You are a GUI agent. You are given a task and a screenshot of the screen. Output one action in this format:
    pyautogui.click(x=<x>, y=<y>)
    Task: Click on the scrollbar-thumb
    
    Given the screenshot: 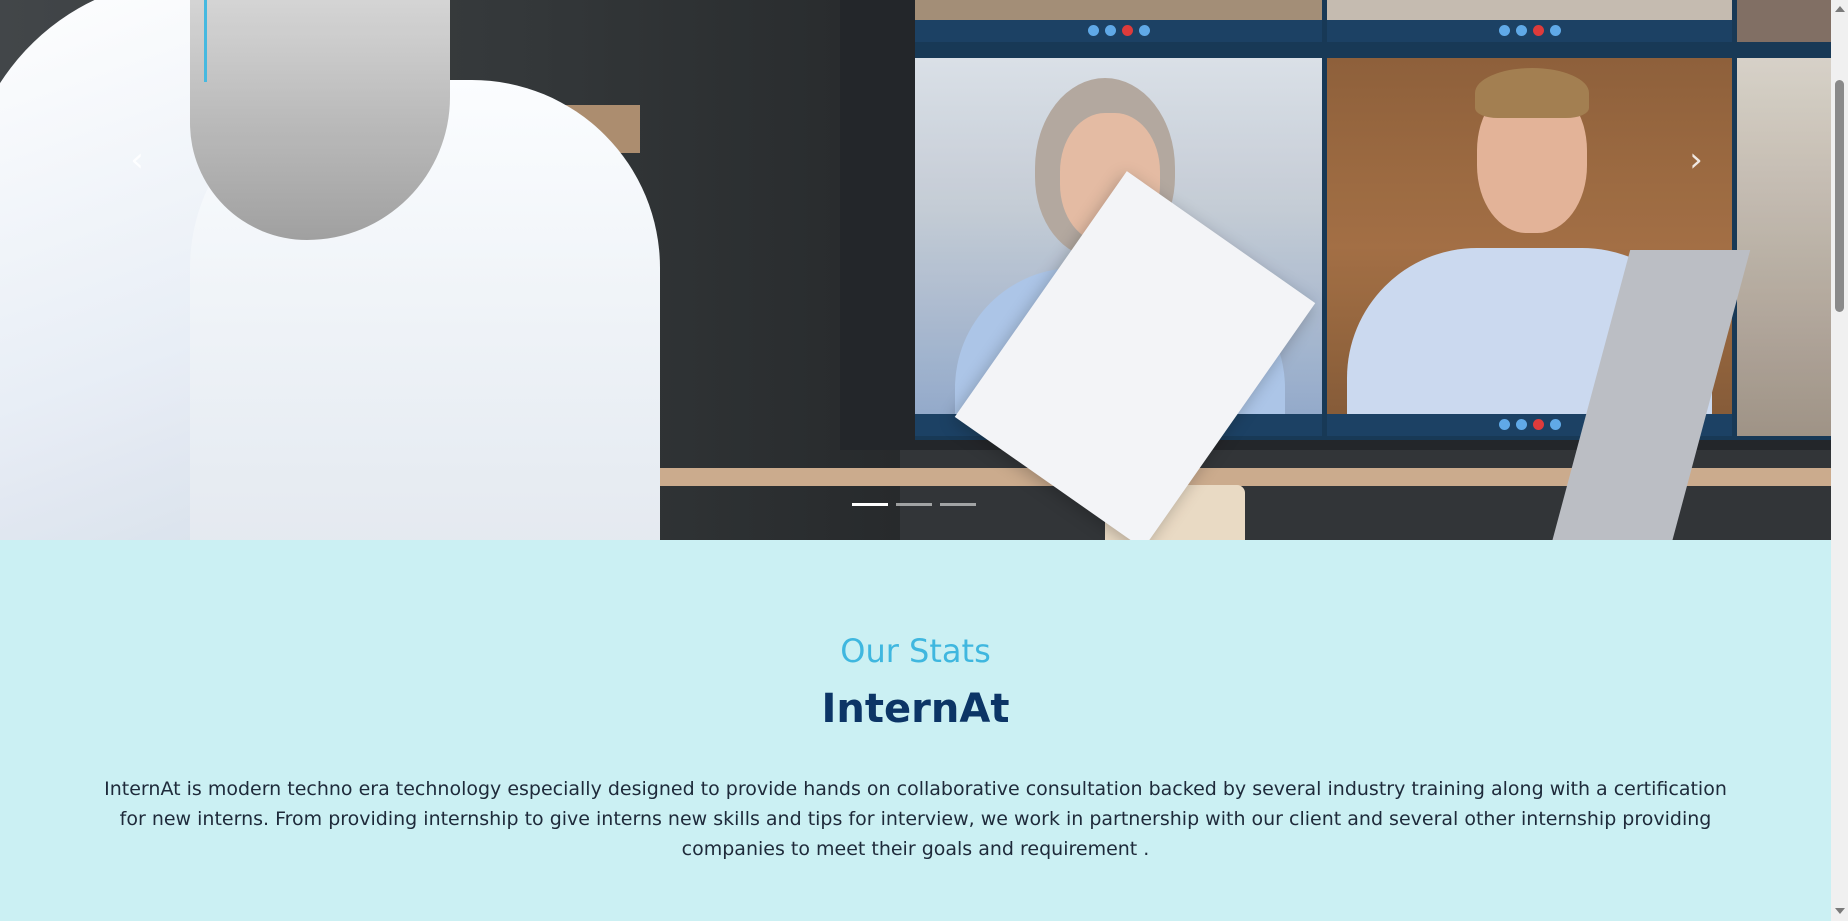 What is the action you would take?
    pyautogui.click(x=1839, y=196)
    